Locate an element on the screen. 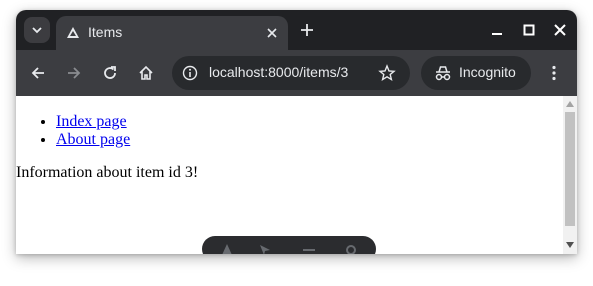  favicon-icon is located at coordinates (73, 32).